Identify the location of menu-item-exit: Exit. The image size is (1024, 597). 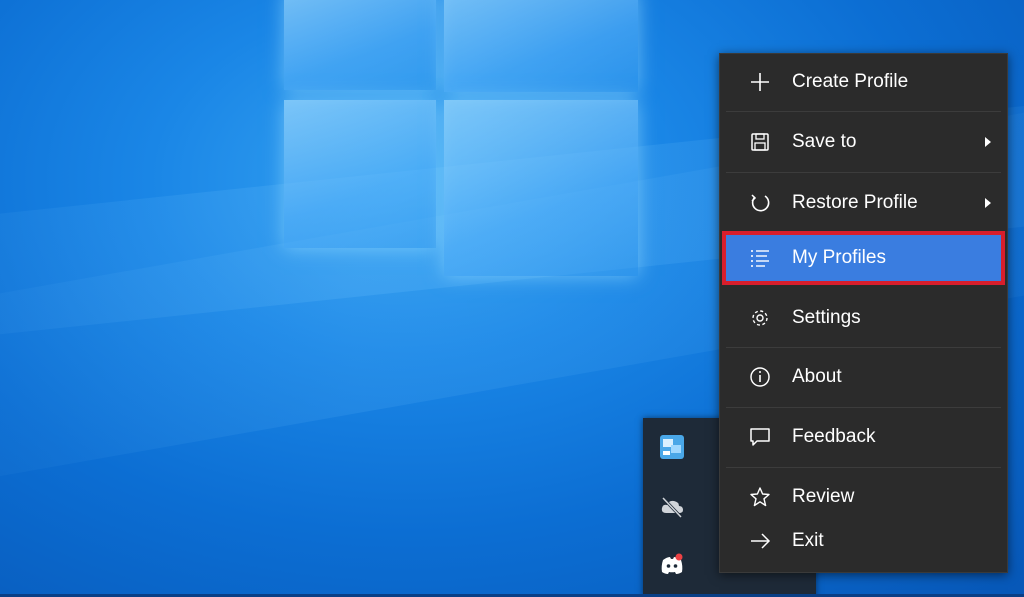
(863, 541).